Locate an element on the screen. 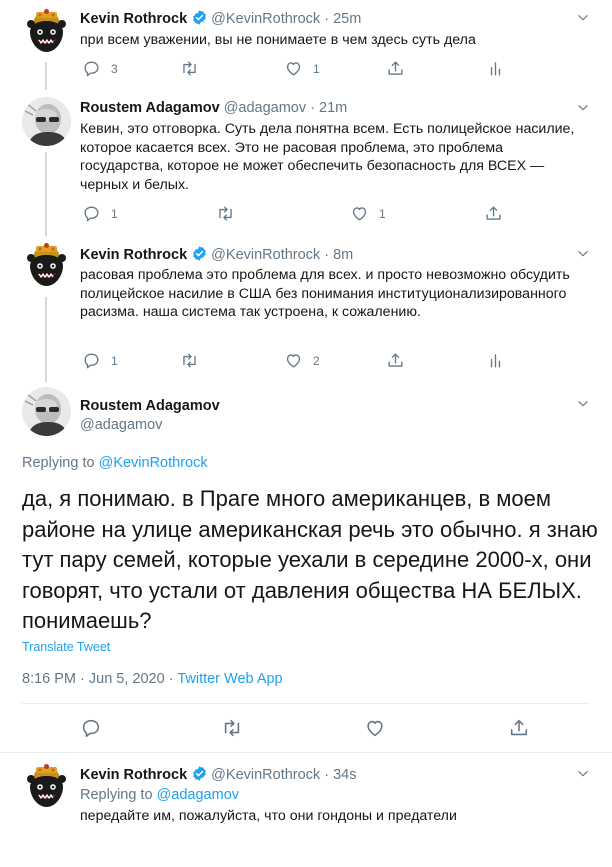 The image size is (612, 867). reply-count: 3 is located at coordinates (114, 68).